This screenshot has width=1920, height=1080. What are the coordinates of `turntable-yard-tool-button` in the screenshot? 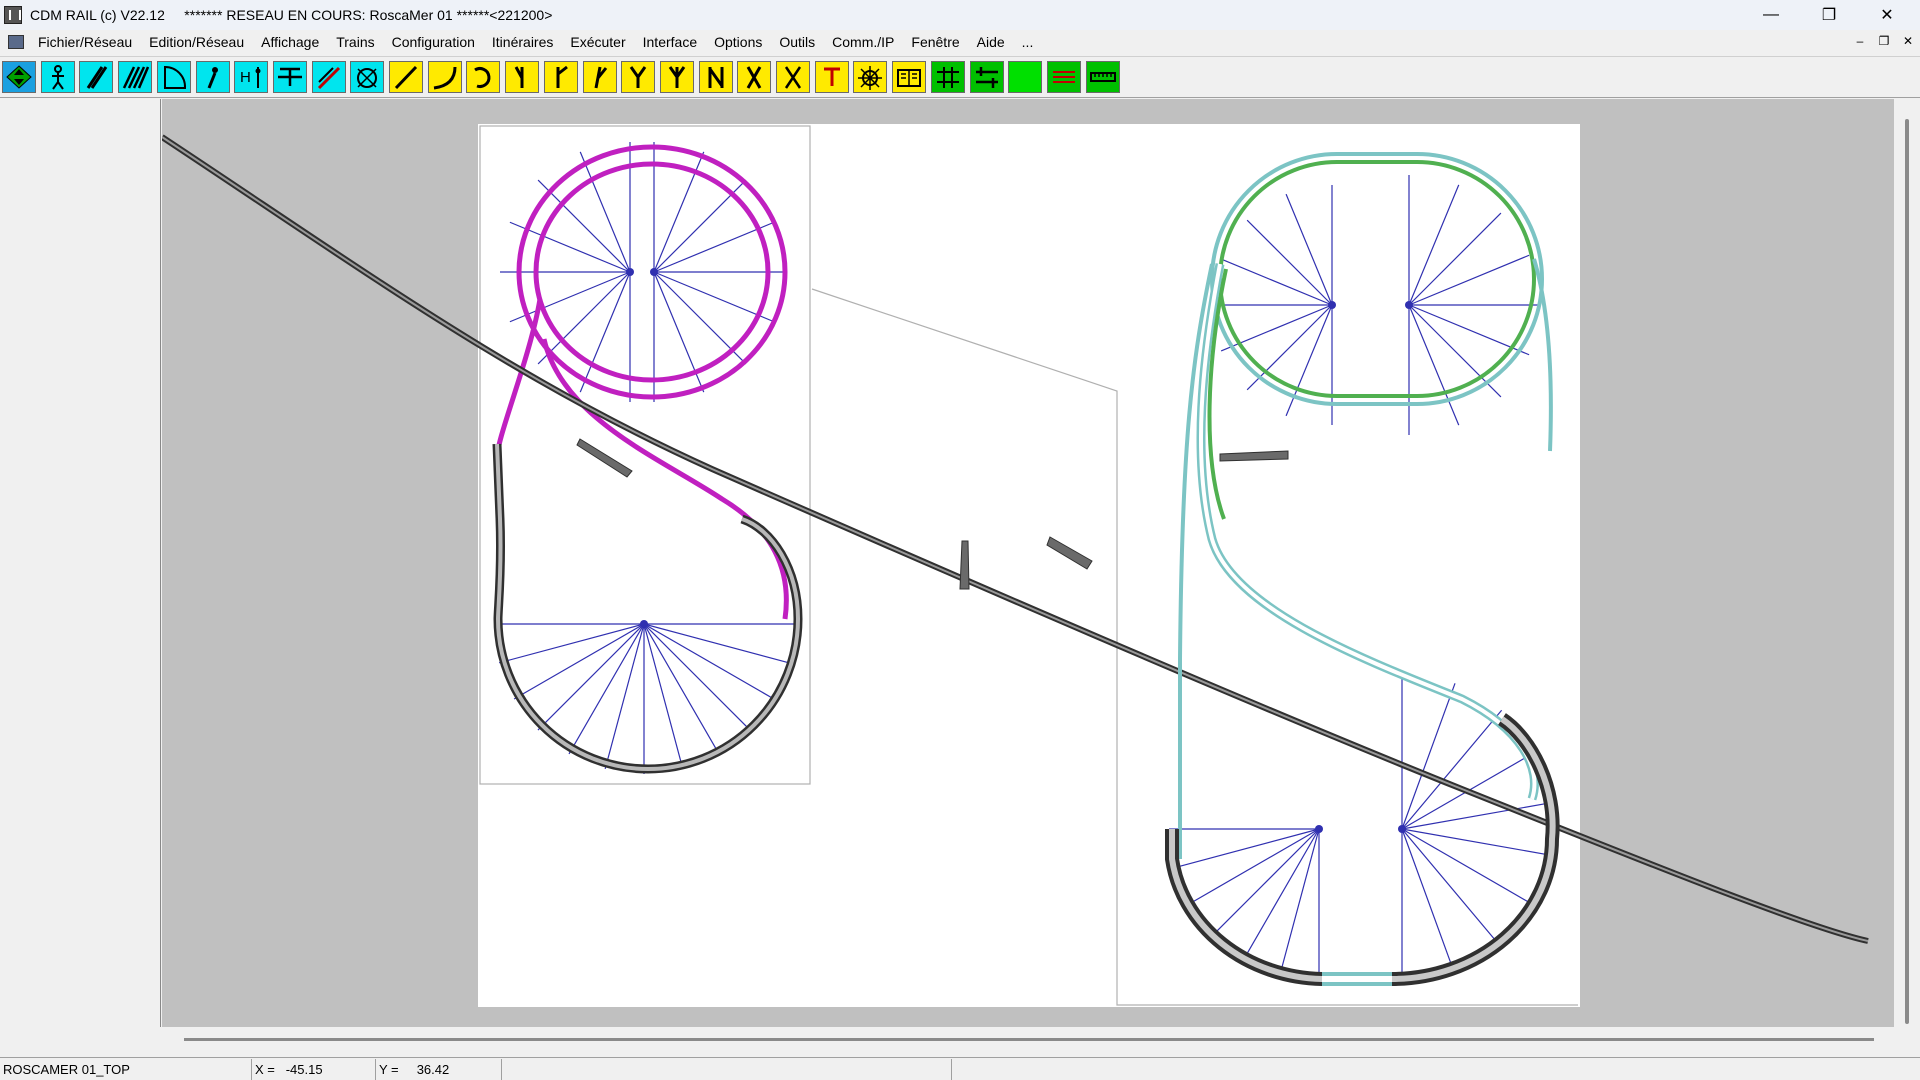 It's located at (870, 77).